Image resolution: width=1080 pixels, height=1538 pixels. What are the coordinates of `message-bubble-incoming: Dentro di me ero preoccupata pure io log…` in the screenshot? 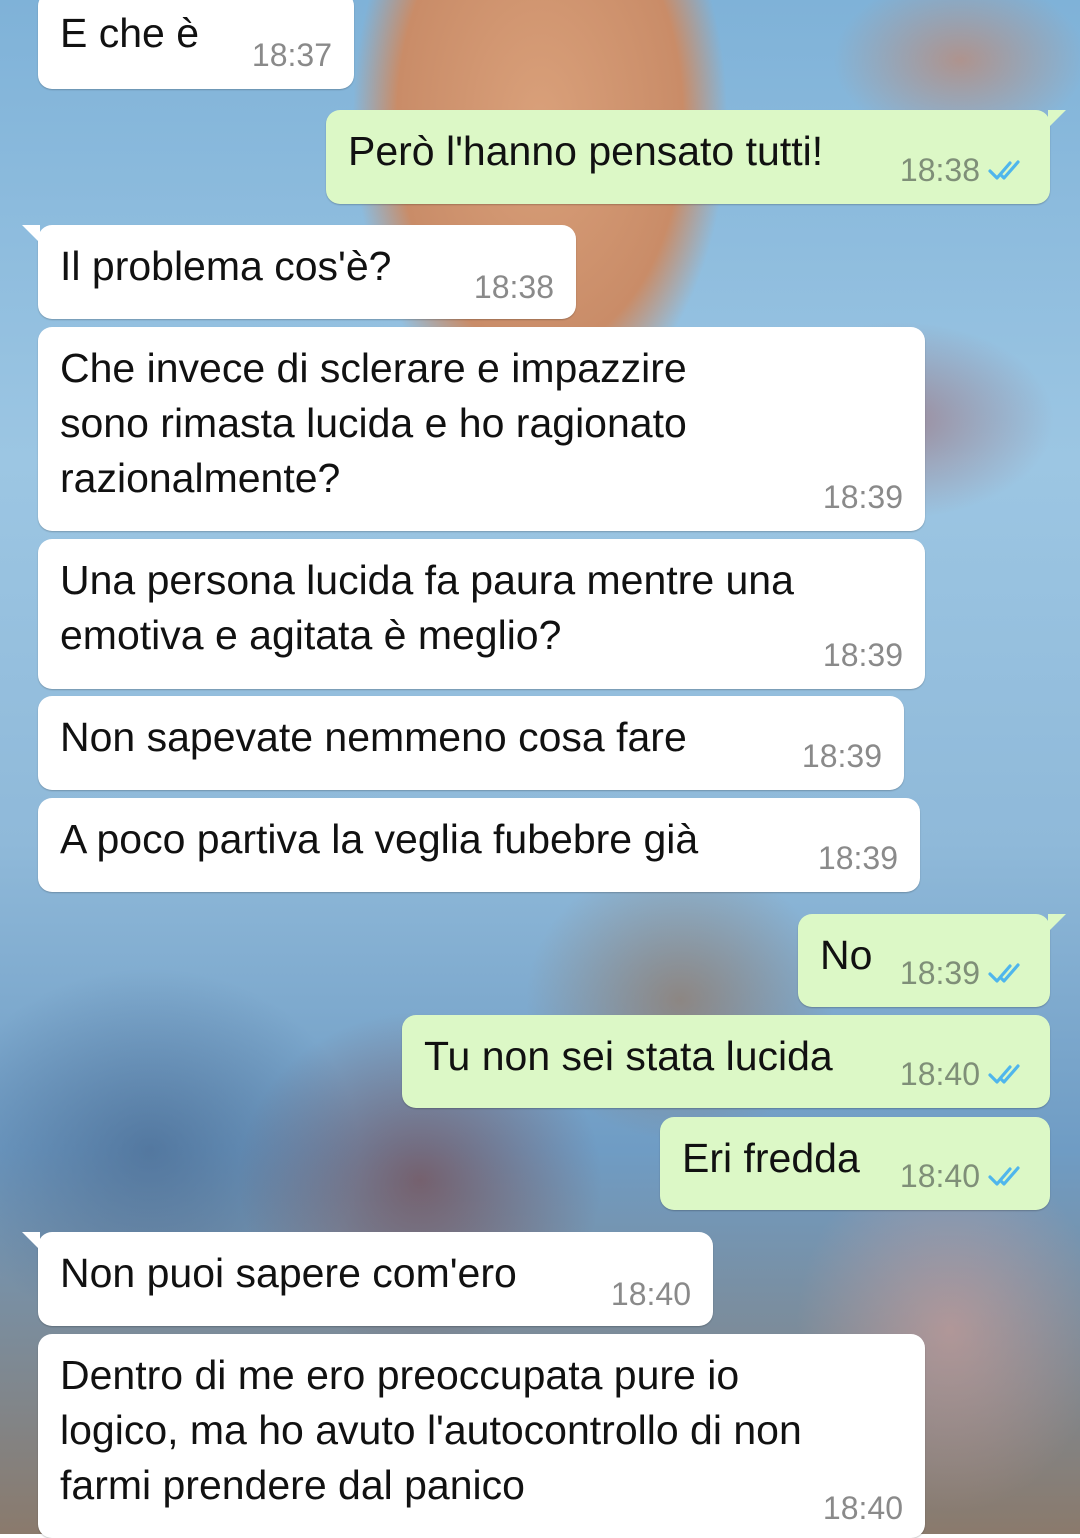 It's located at (481, 1436).